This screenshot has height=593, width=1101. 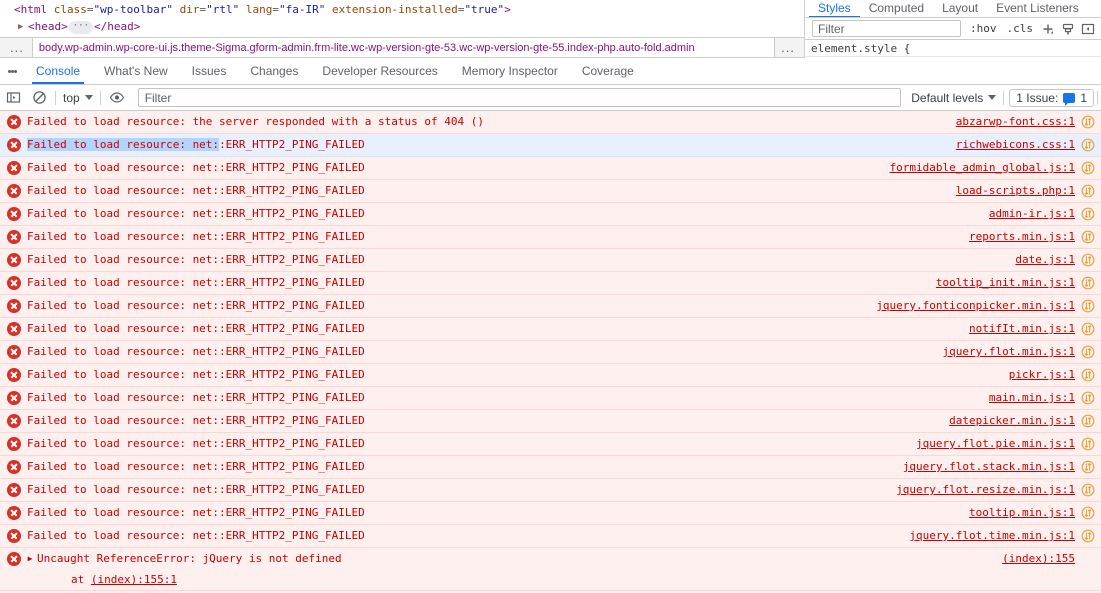 I want to click on kebab-menu-icon, so click(x=12, y=71).